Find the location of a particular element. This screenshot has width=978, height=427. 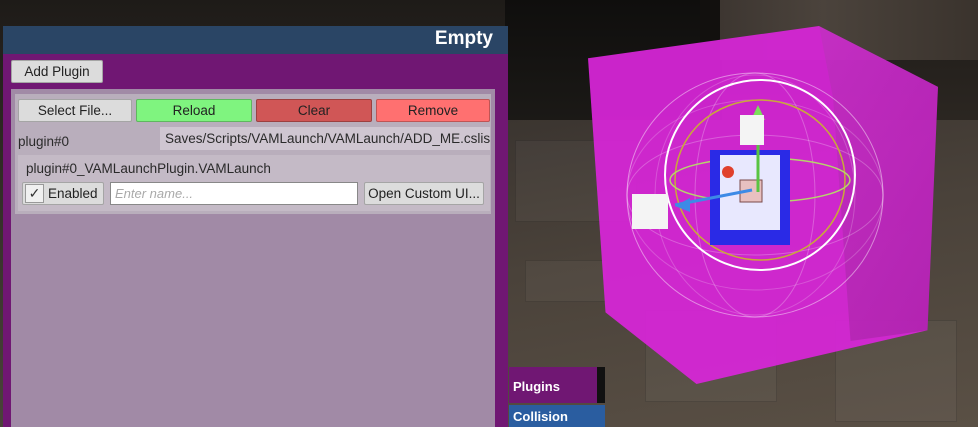

reload-button: Reload is located at coordinates (194, 110).